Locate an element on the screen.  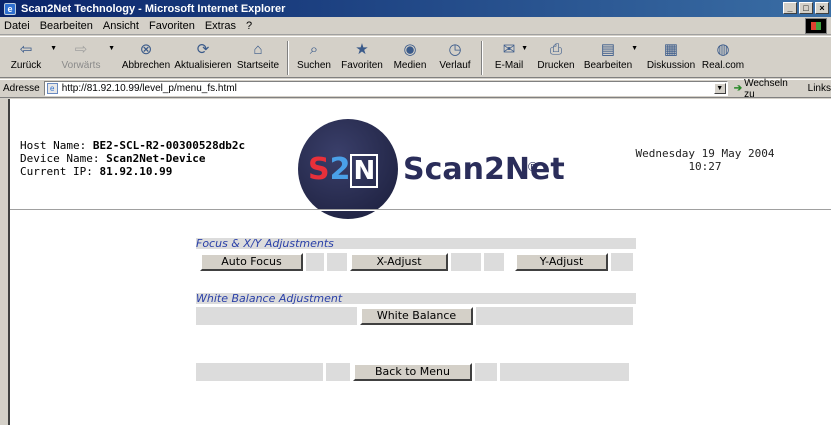
minimize-button: _ is located at coordinates (790, 8).